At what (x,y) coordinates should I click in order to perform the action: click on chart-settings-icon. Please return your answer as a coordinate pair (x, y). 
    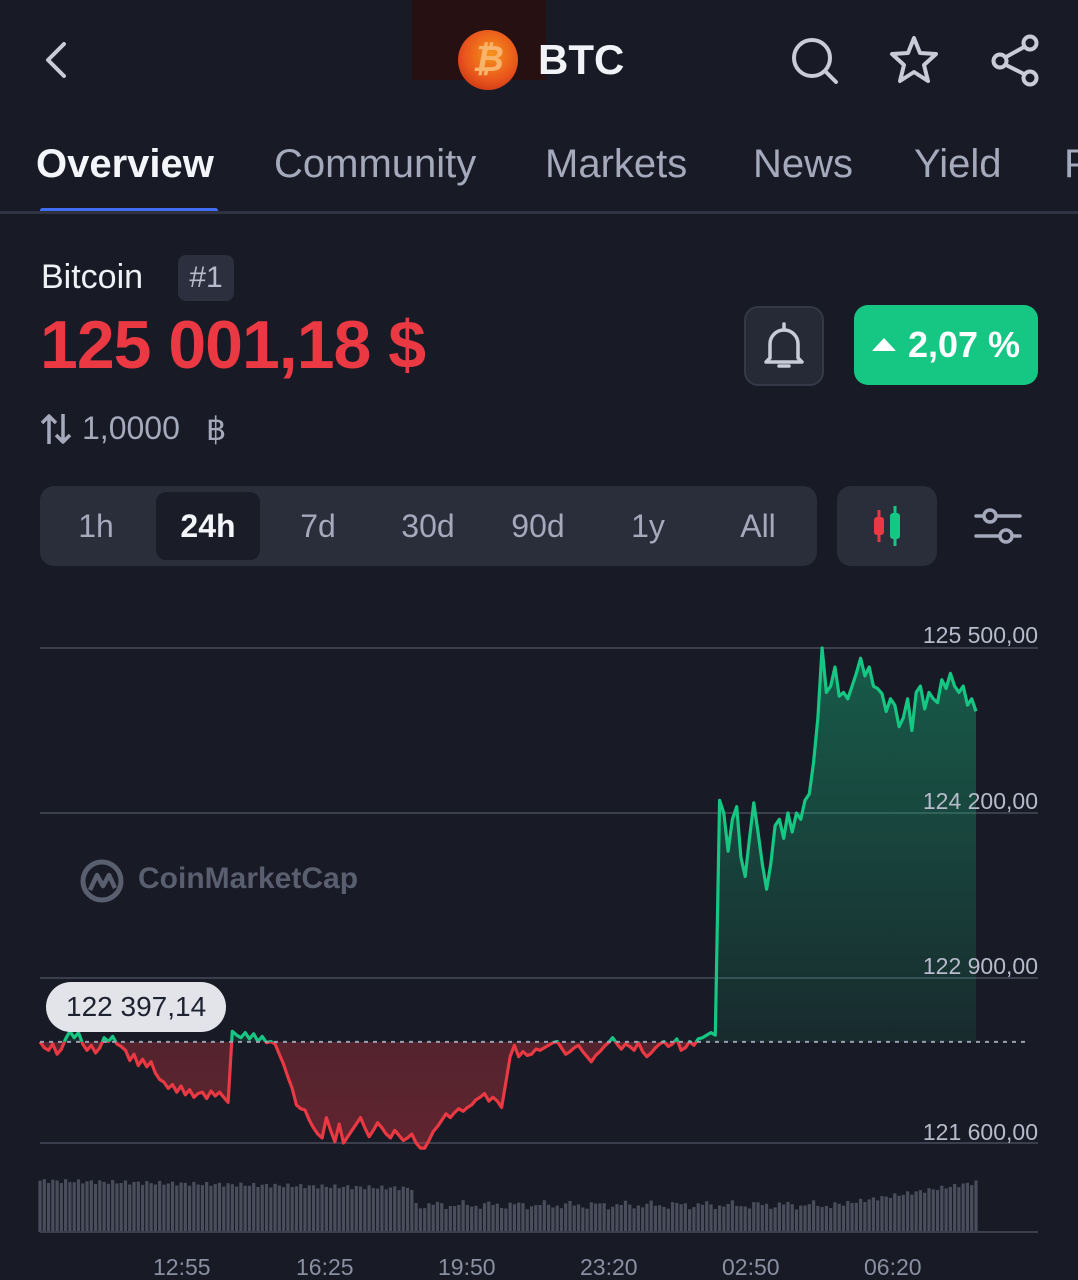
    Looking at the image, I should click on (998, 526).